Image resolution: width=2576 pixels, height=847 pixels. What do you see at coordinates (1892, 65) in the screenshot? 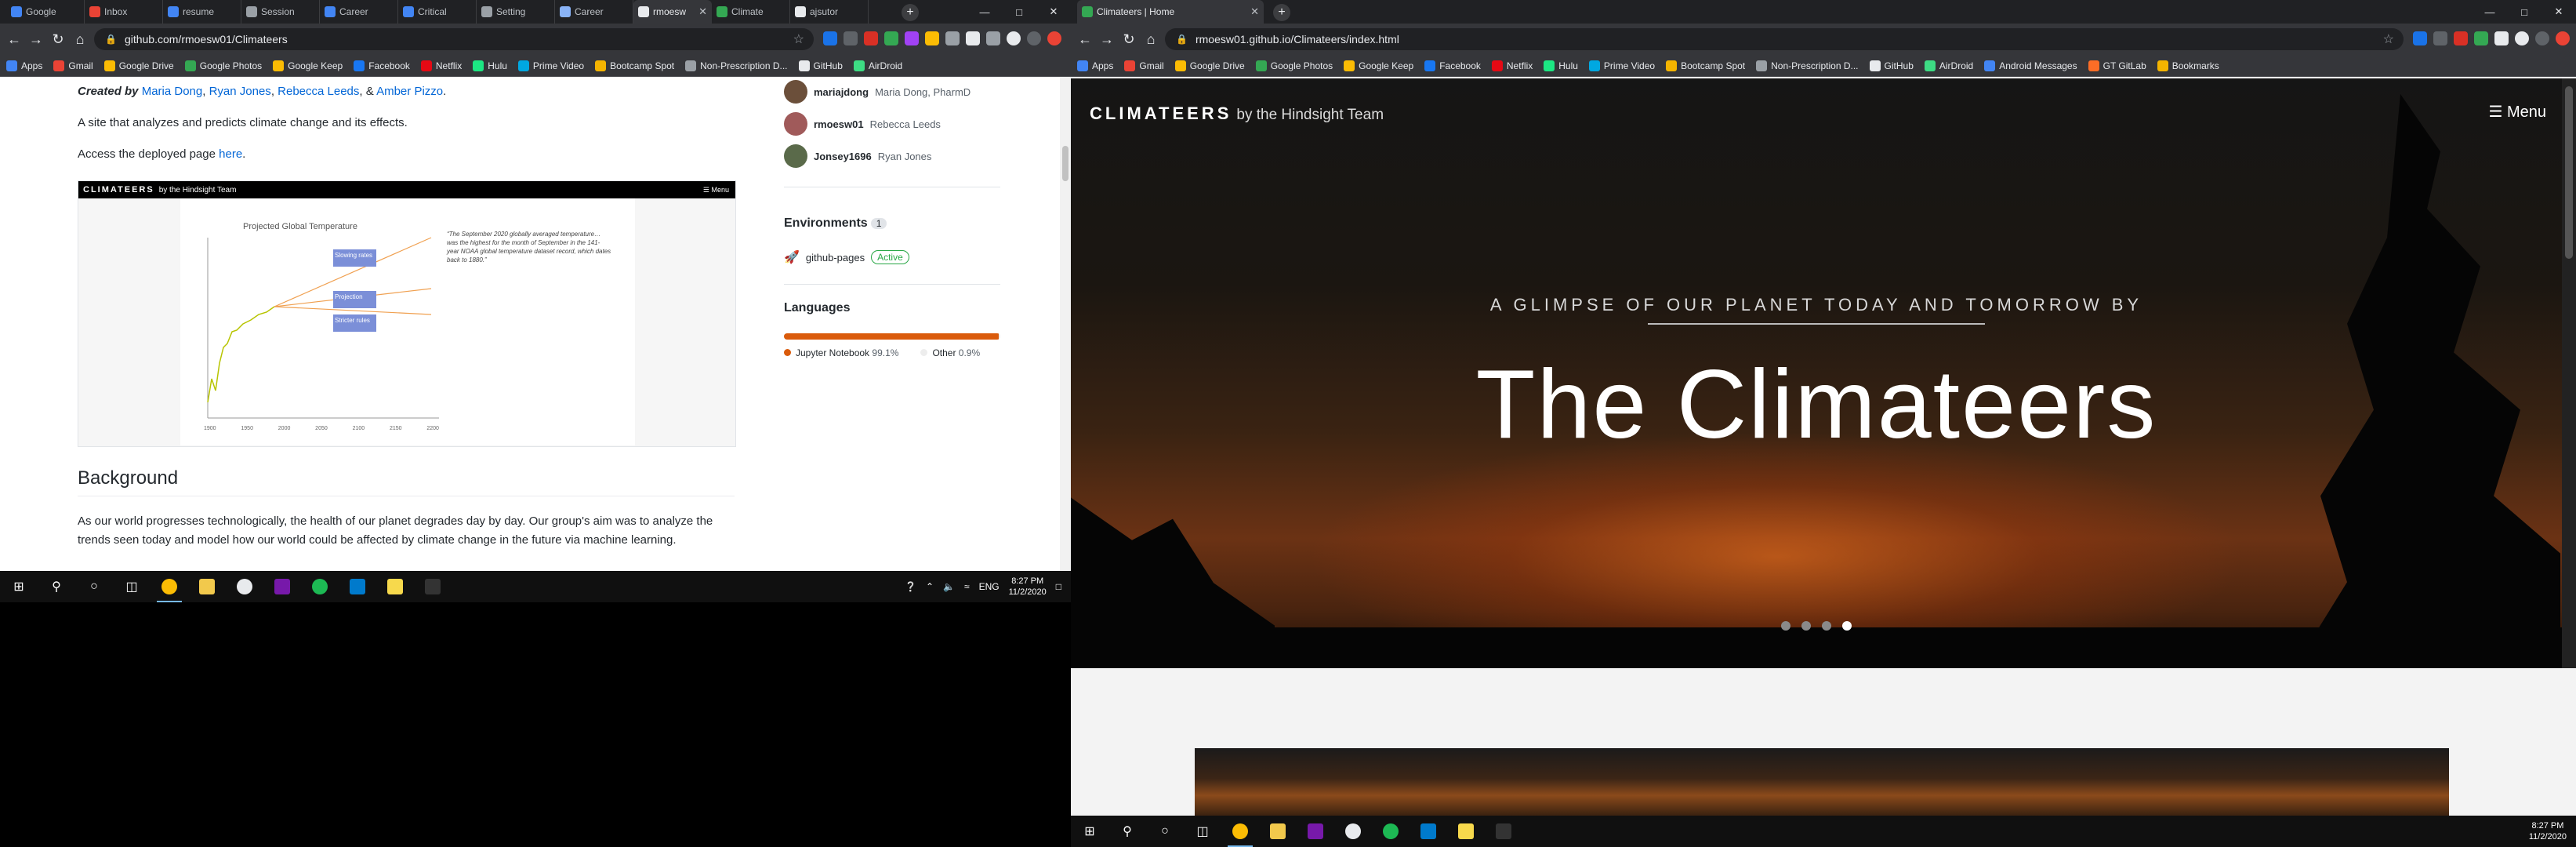
I see `bookmark-item: GitHub` at bounding box center [1892, 65].